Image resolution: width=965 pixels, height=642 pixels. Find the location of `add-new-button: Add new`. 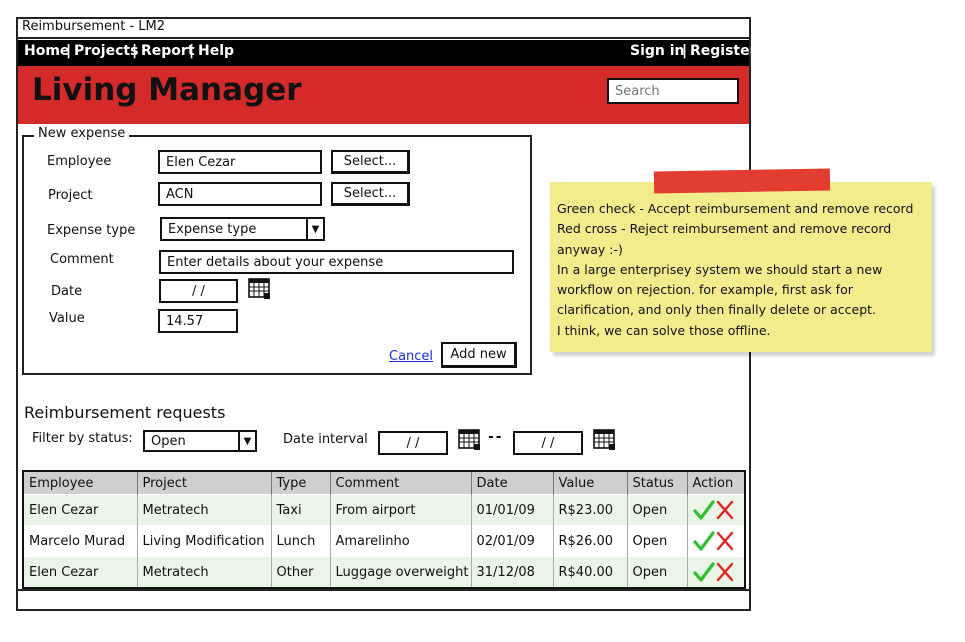

add-new-button: Add new is located at coordinates (479, 355).